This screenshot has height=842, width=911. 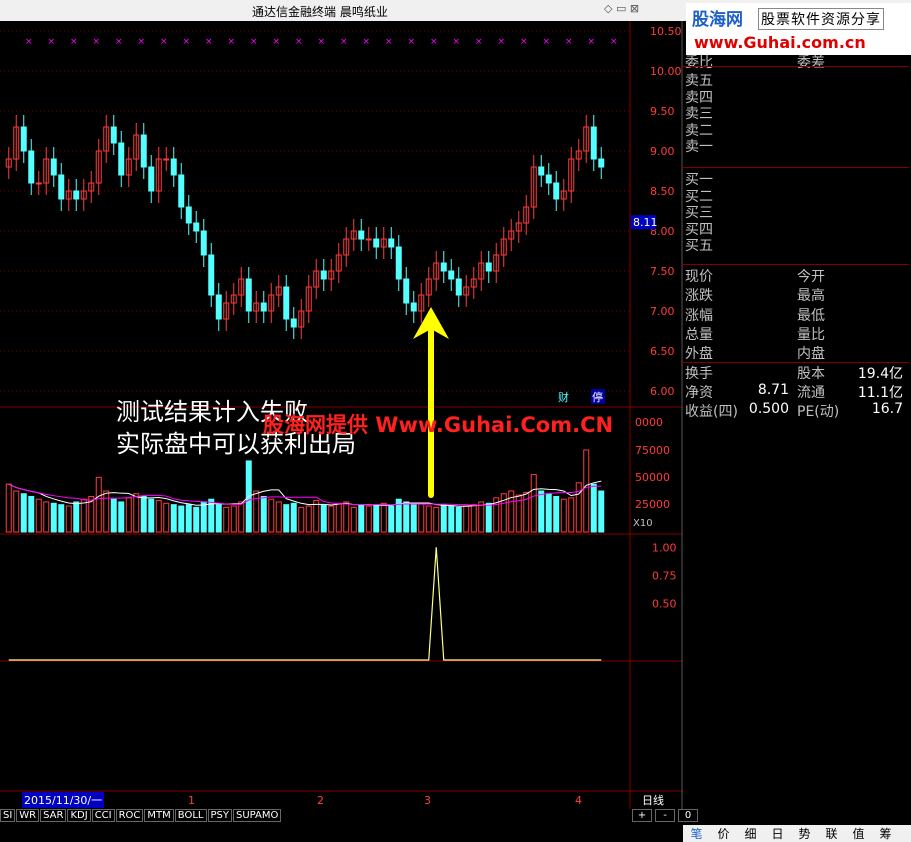 What do you see at coordinates (811, 277) in the screenshot?
I see `field-label: 今开` at bounding box center [811, 277].